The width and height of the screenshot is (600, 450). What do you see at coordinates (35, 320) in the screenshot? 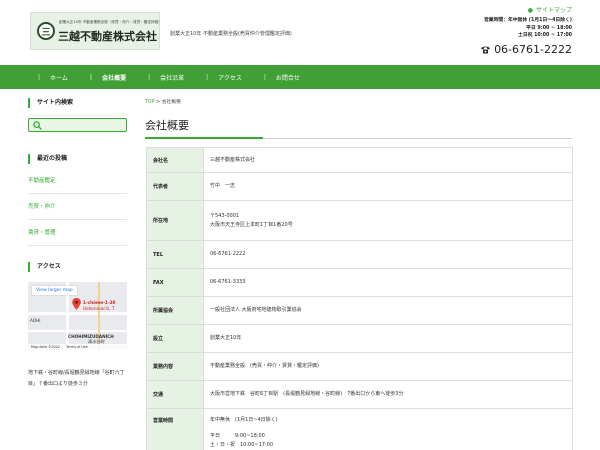
I see `map-label-left: AOHI` at bounding box center [35, 320].